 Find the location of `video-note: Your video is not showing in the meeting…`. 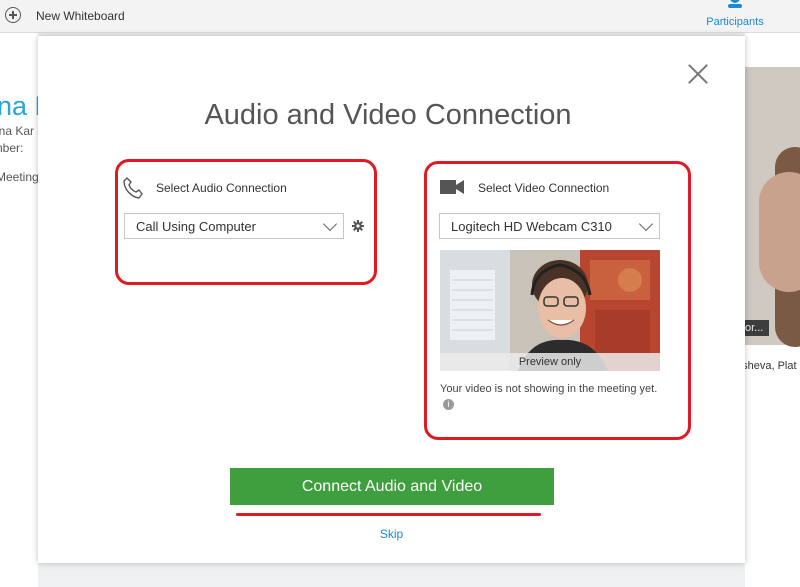

video-note: Your video is not showing in the meeting… is located at coordinates (555, 396).